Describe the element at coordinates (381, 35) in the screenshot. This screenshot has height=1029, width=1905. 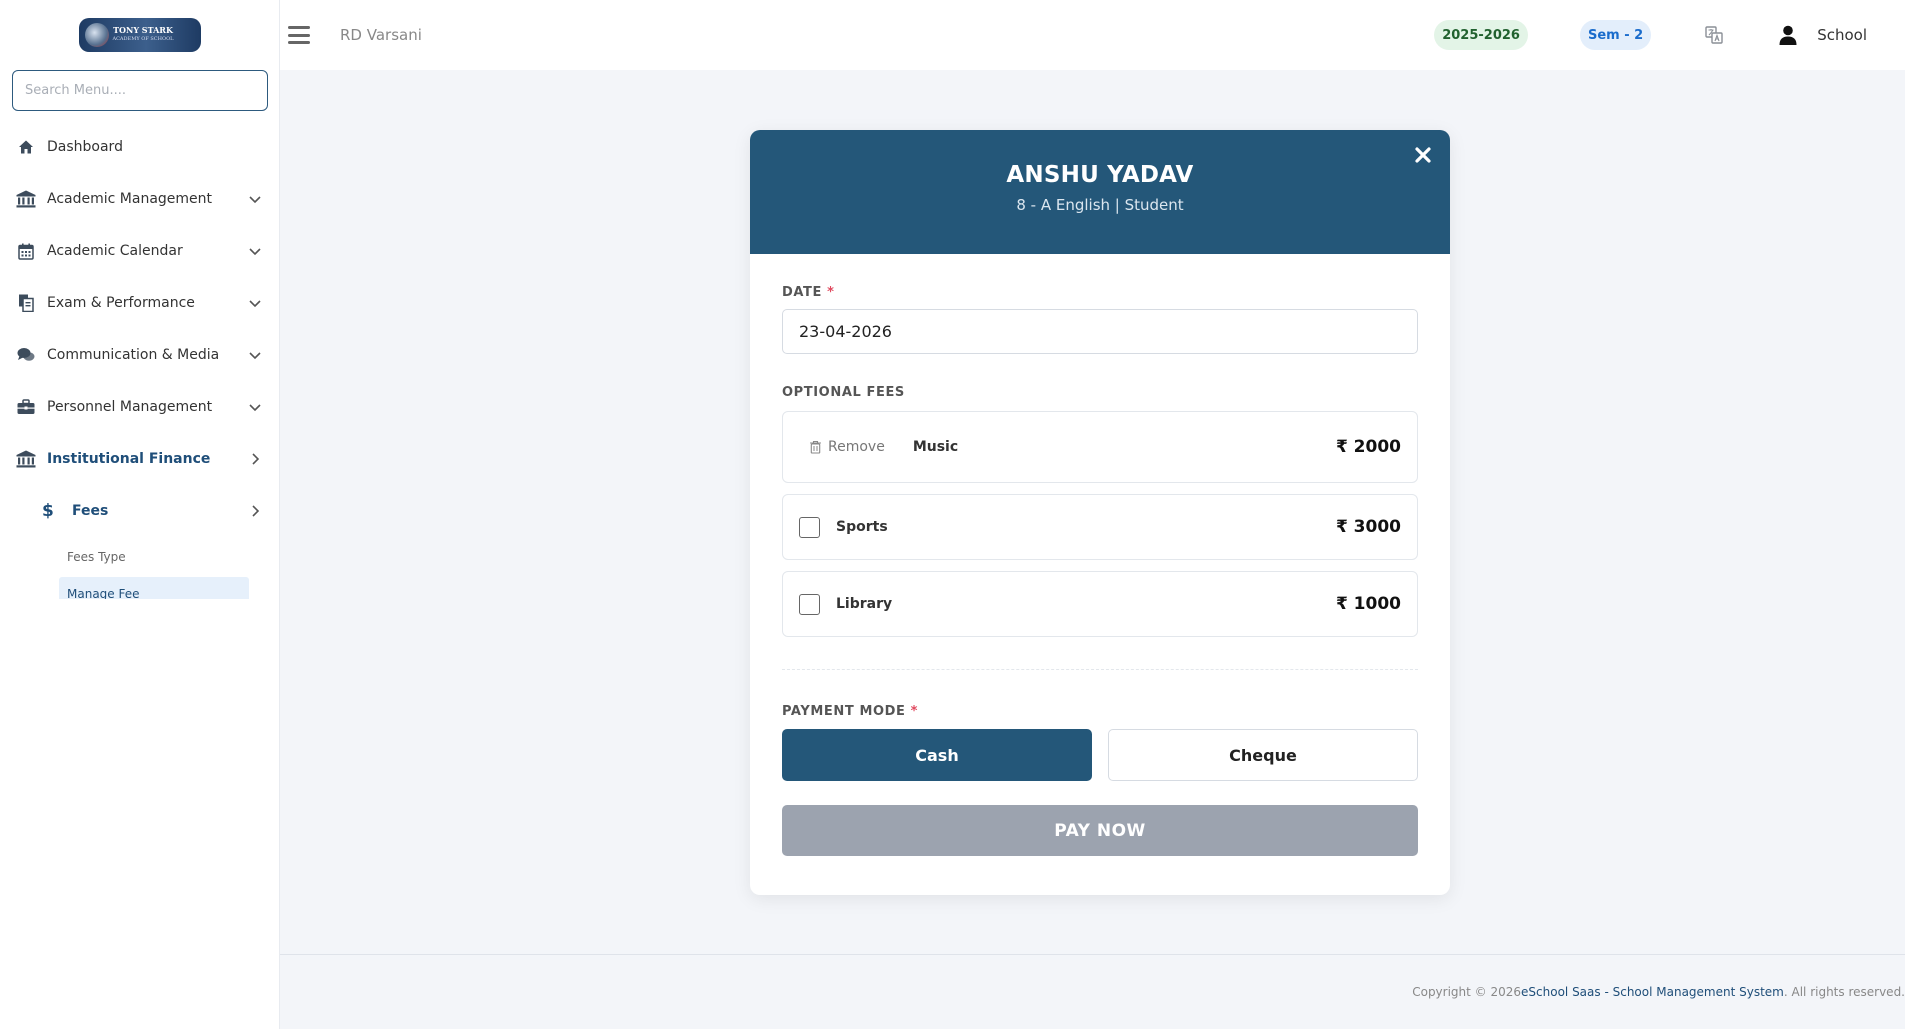
I see `school-name: RD Varsani` at that location.